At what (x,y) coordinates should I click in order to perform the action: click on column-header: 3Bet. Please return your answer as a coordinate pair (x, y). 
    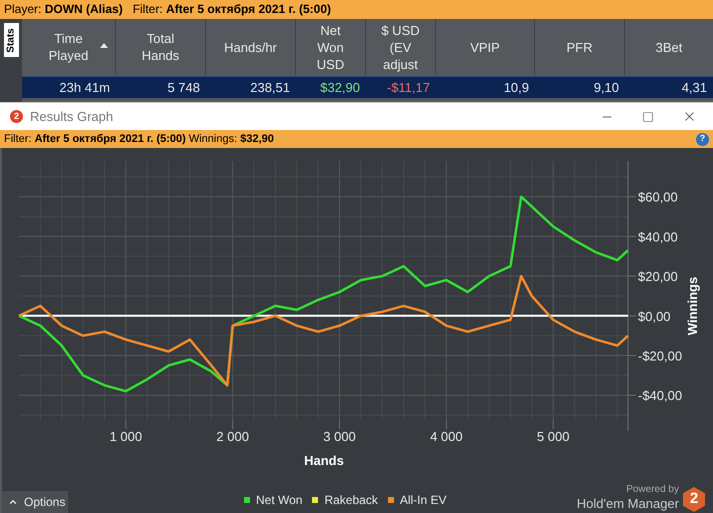
    Looking at the image, I should click on (669, 47).